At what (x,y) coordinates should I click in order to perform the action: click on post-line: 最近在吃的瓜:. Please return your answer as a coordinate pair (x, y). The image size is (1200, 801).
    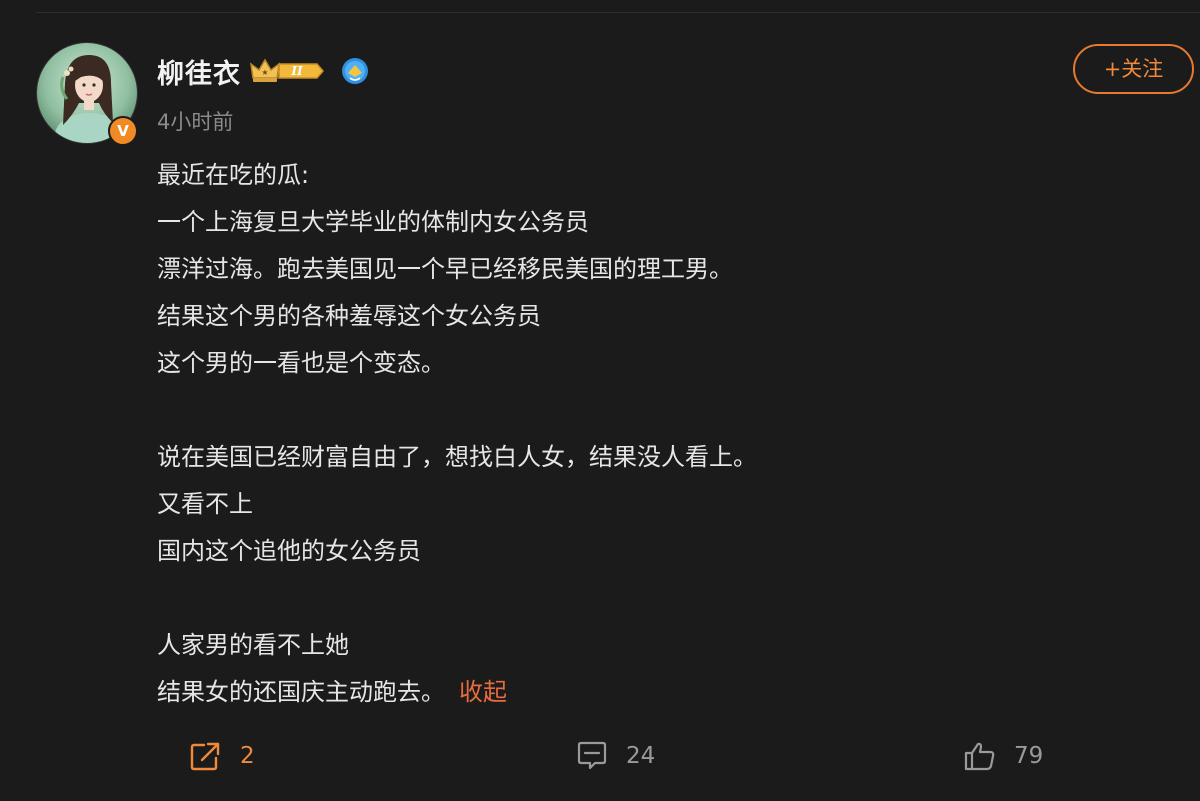
    Looking at the image, I should click on (233, 175).